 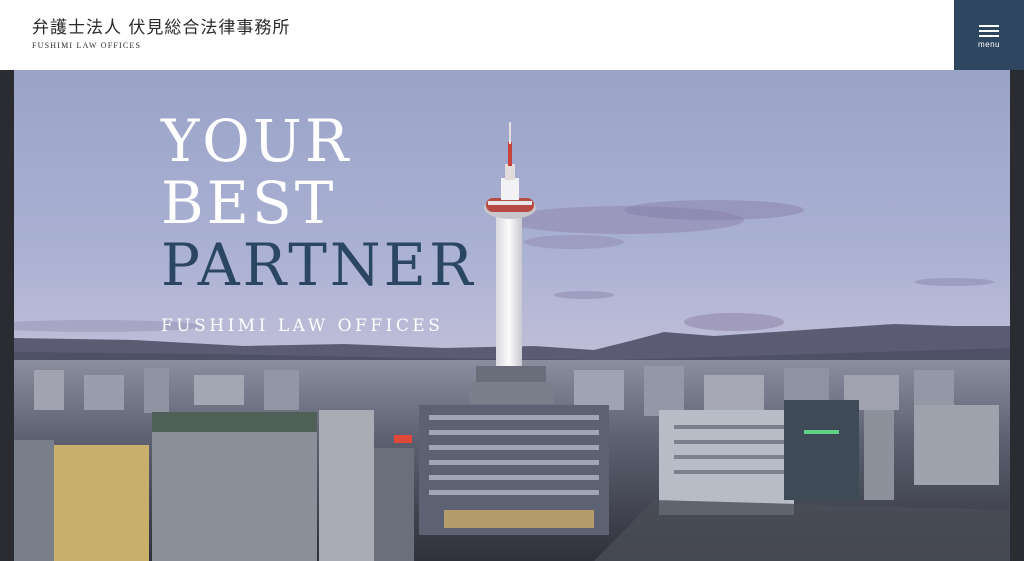 What do you see at coordinates (87, 45) in the screenshot?
I see `logo-english-name: FUSHIMI LAW OFFICES` at bounding box center [87, 45].